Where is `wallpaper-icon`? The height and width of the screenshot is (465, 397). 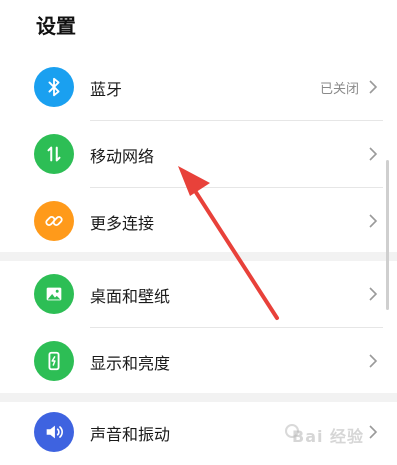
wallpaper-icon is located at coordinates (54, 294).